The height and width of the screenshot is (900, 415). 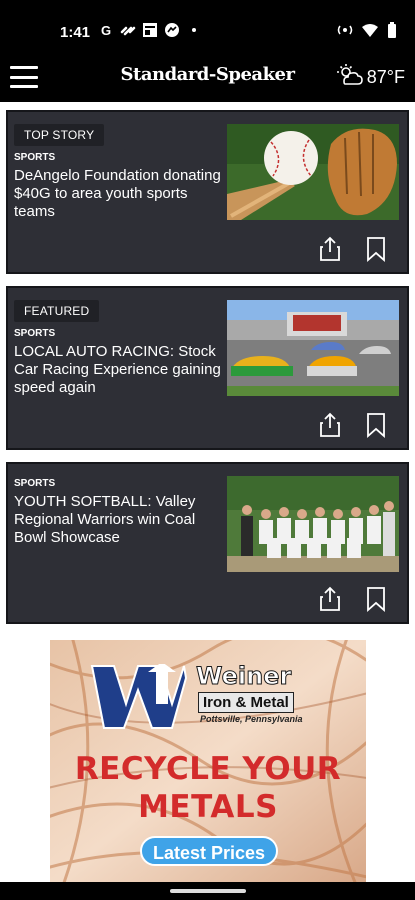 I want to click on softball-team-image, so click(x=313, y=524).